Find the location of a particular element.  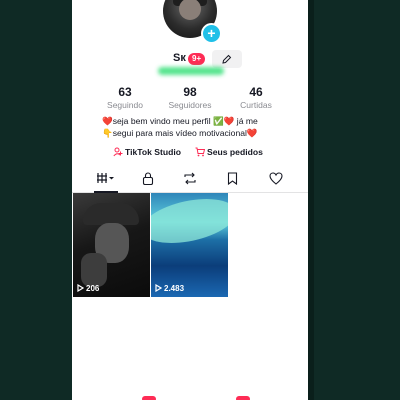

bottom-indicator is located at coordinates (190, 398).